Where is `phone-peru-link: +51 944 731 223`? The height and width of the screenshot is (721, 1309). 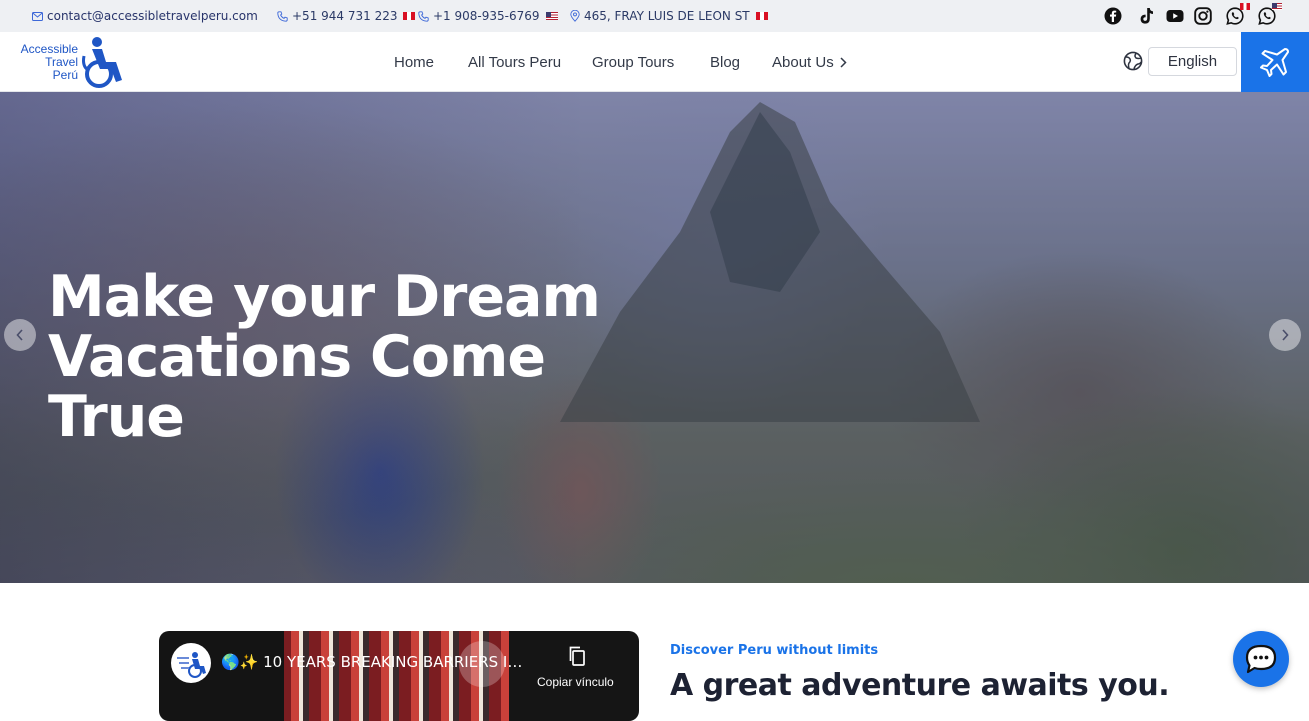
phone-peru-link: +51 944 731 223 is located at coordinates (346, 16).